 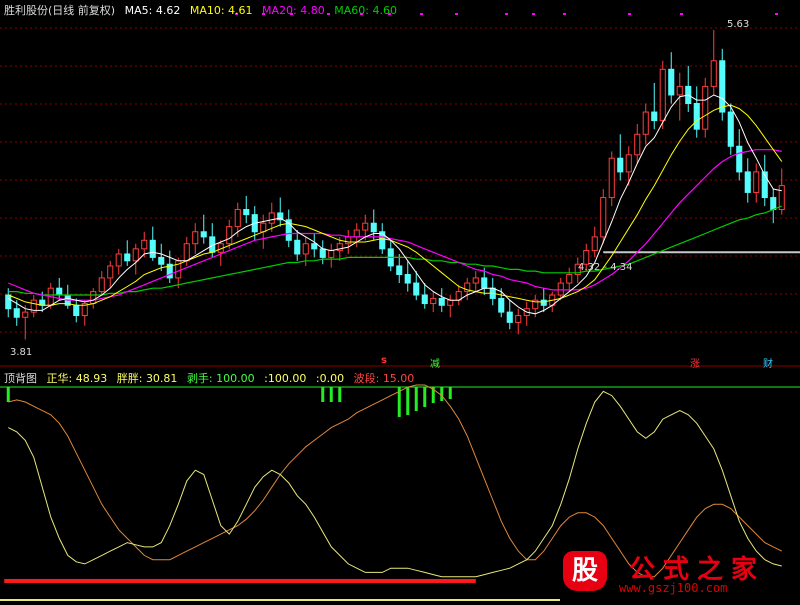 I want to click on zhenghua-label: 正华:, so click(x=59, y=378).